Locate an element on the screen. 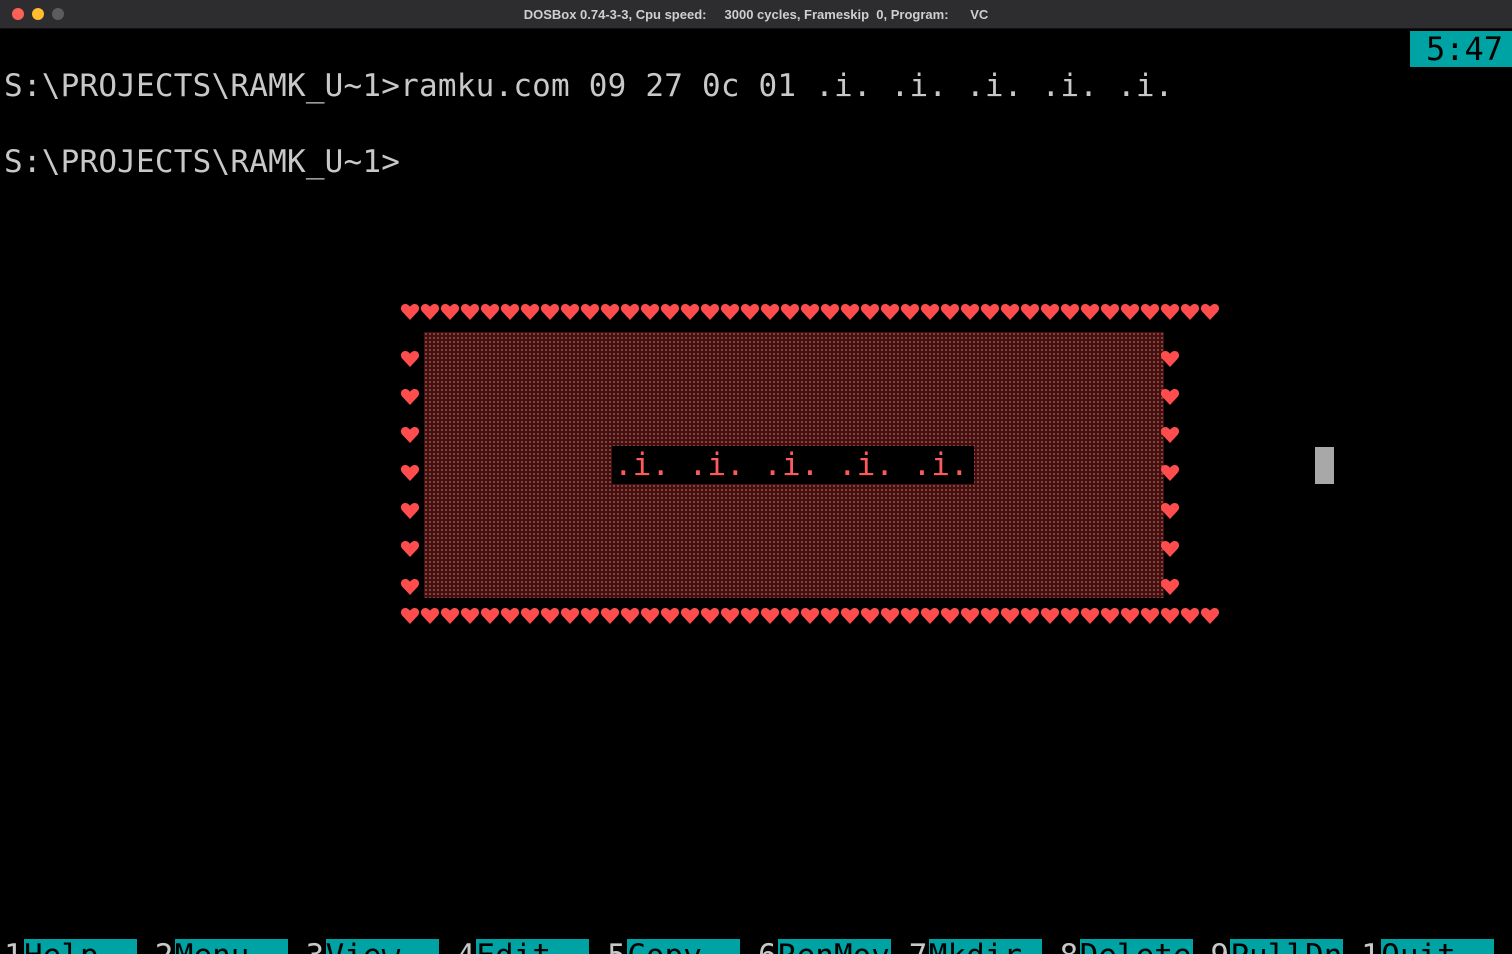  fkey-number: 6 is located at coordinates (767, 946).